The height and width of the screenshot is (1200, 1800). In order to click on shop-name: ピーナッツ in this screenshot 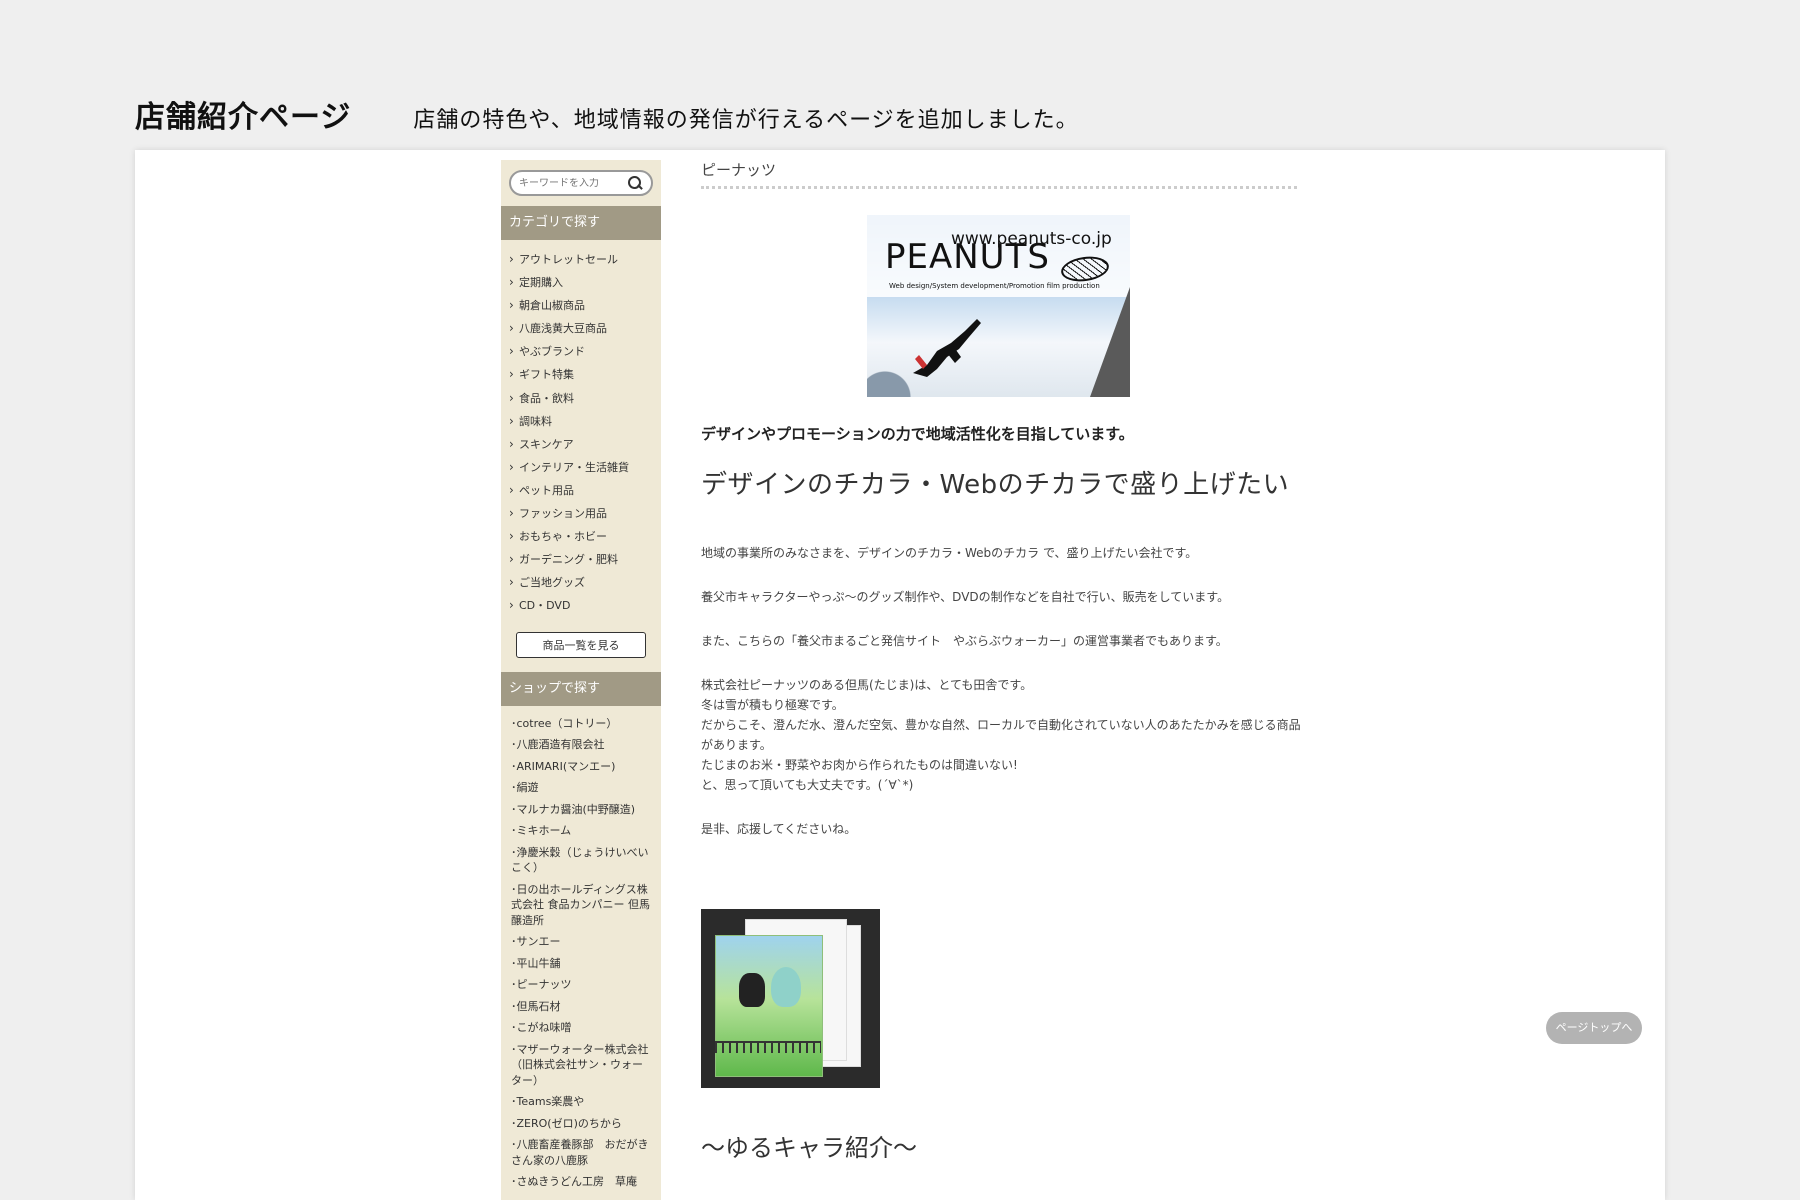, I will do `click(999, 174)`.